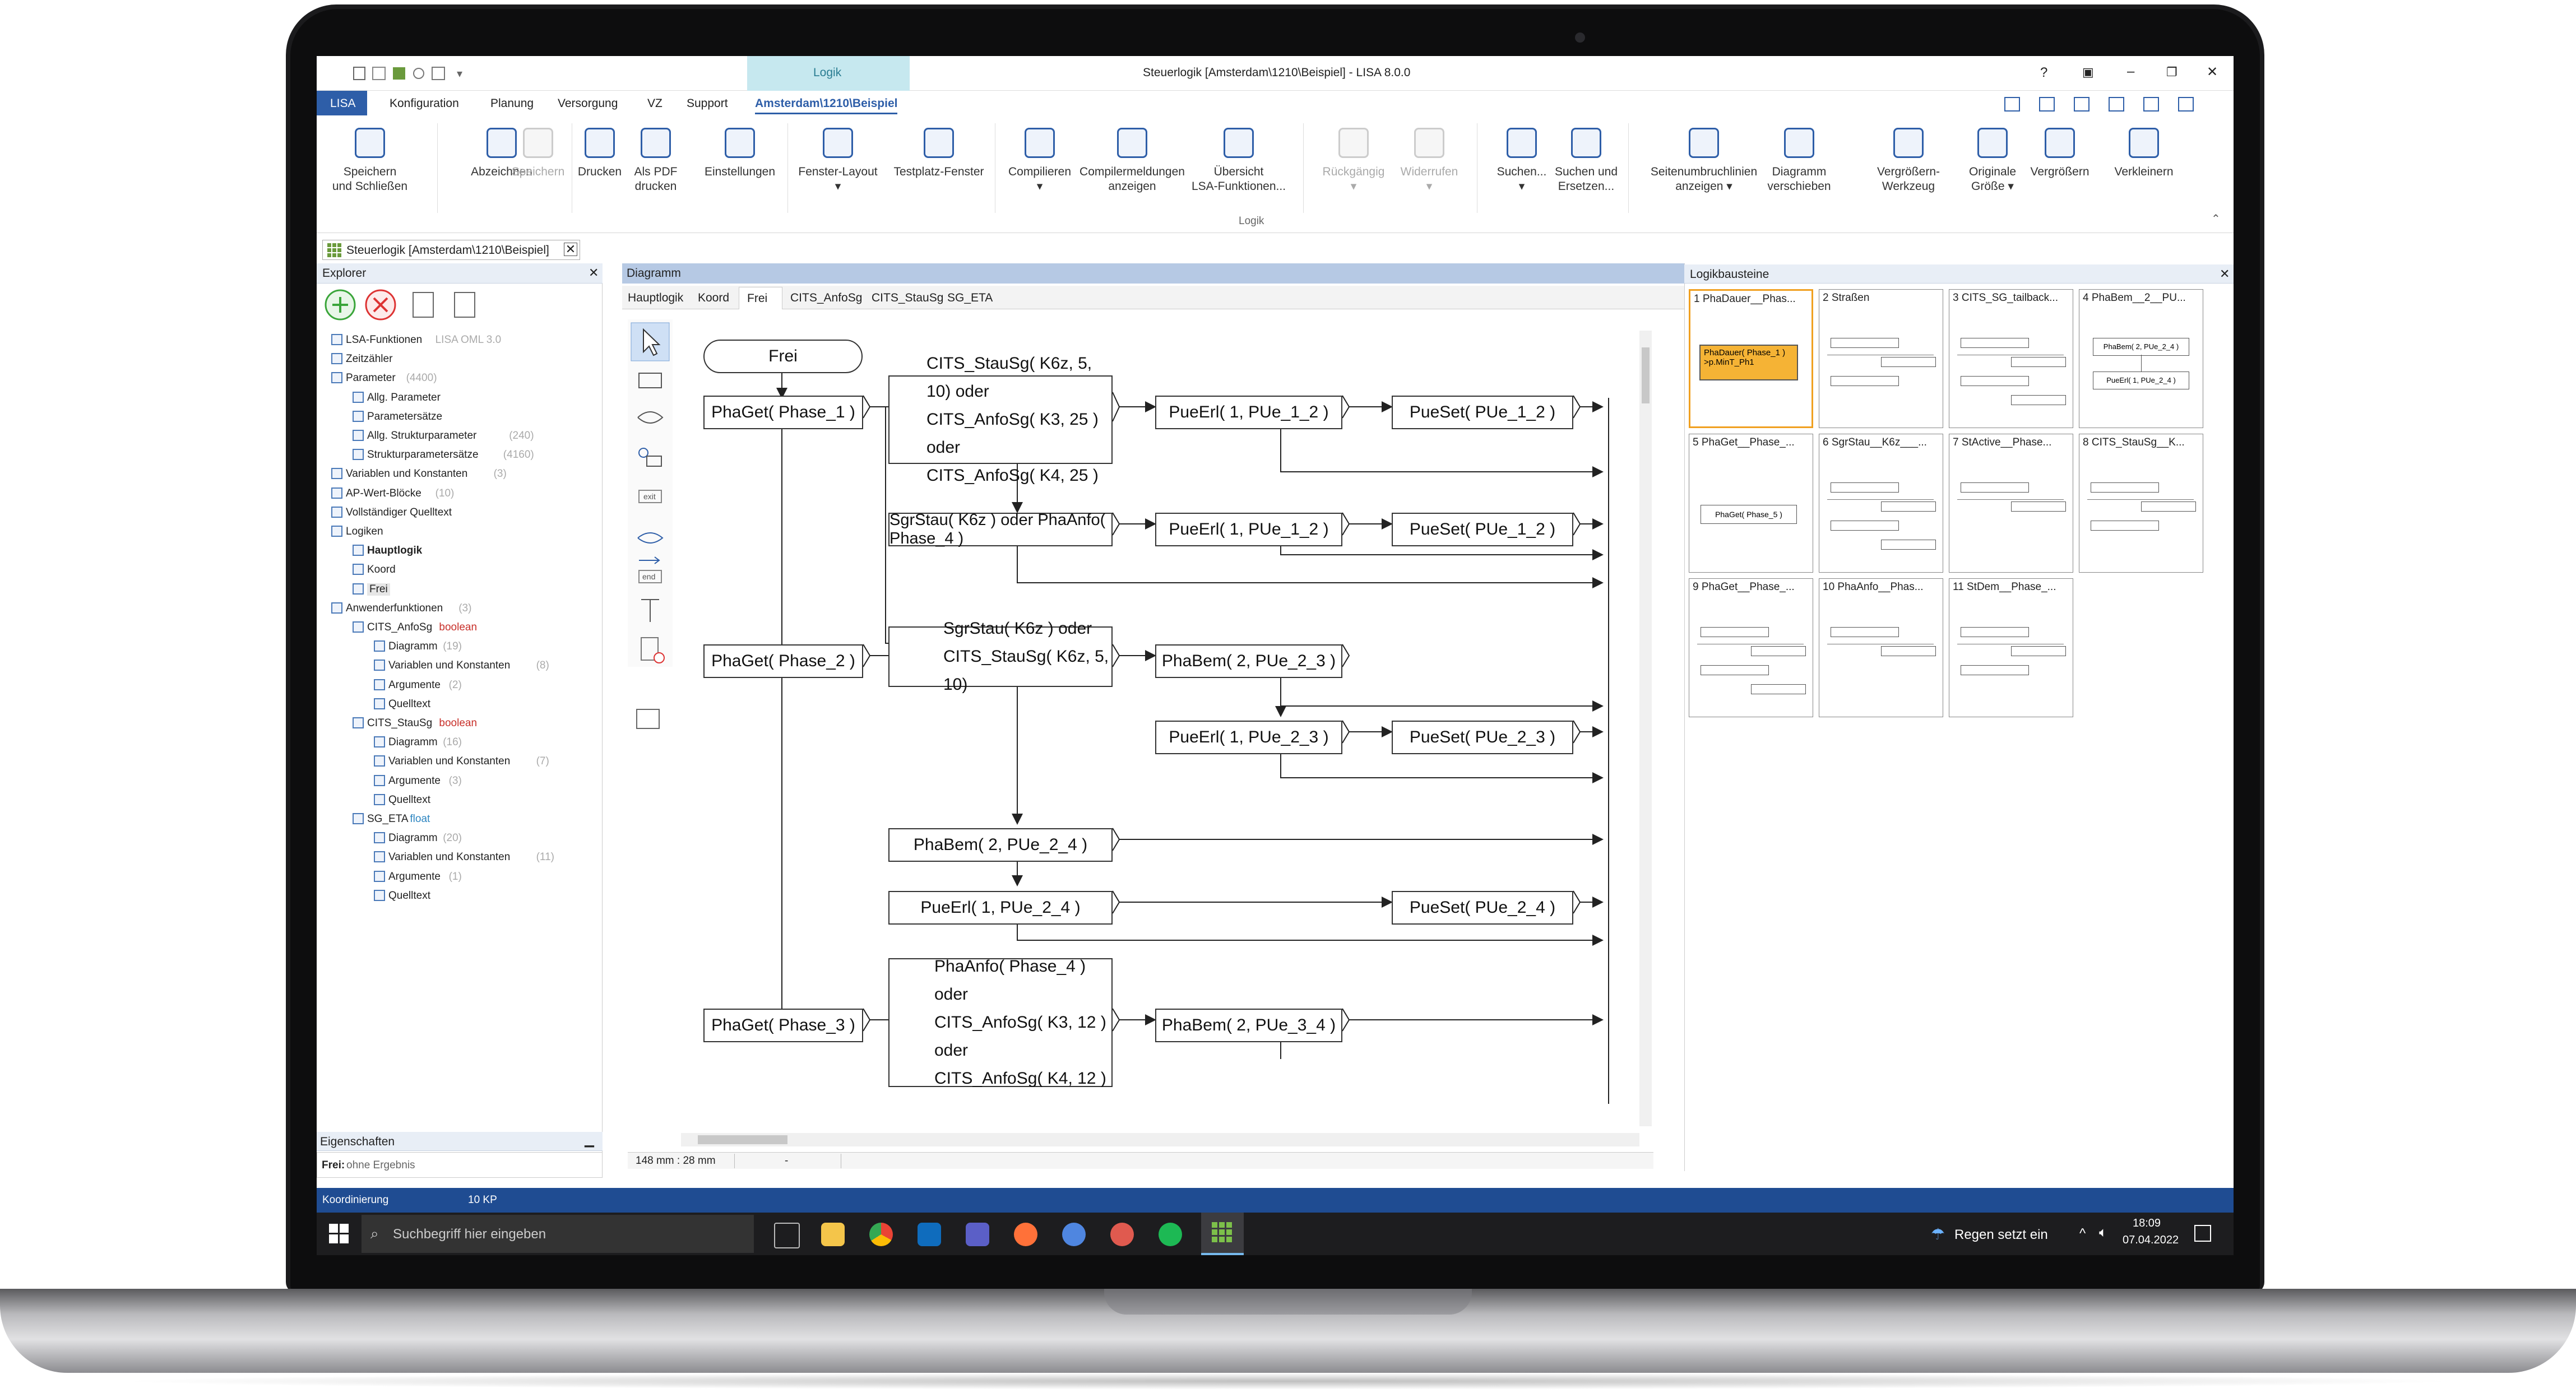 This screenshot has height=1393, width=2576. Describe the element at coordinates (2043, 73) in the screenshot. I see `help-button: ?` at that location.